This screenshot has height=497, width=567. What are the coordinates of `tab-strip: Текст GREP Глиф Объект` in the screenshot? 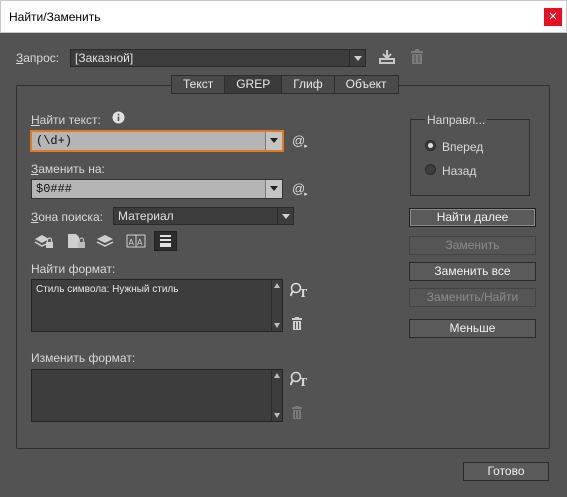 It's located at (285, 84).